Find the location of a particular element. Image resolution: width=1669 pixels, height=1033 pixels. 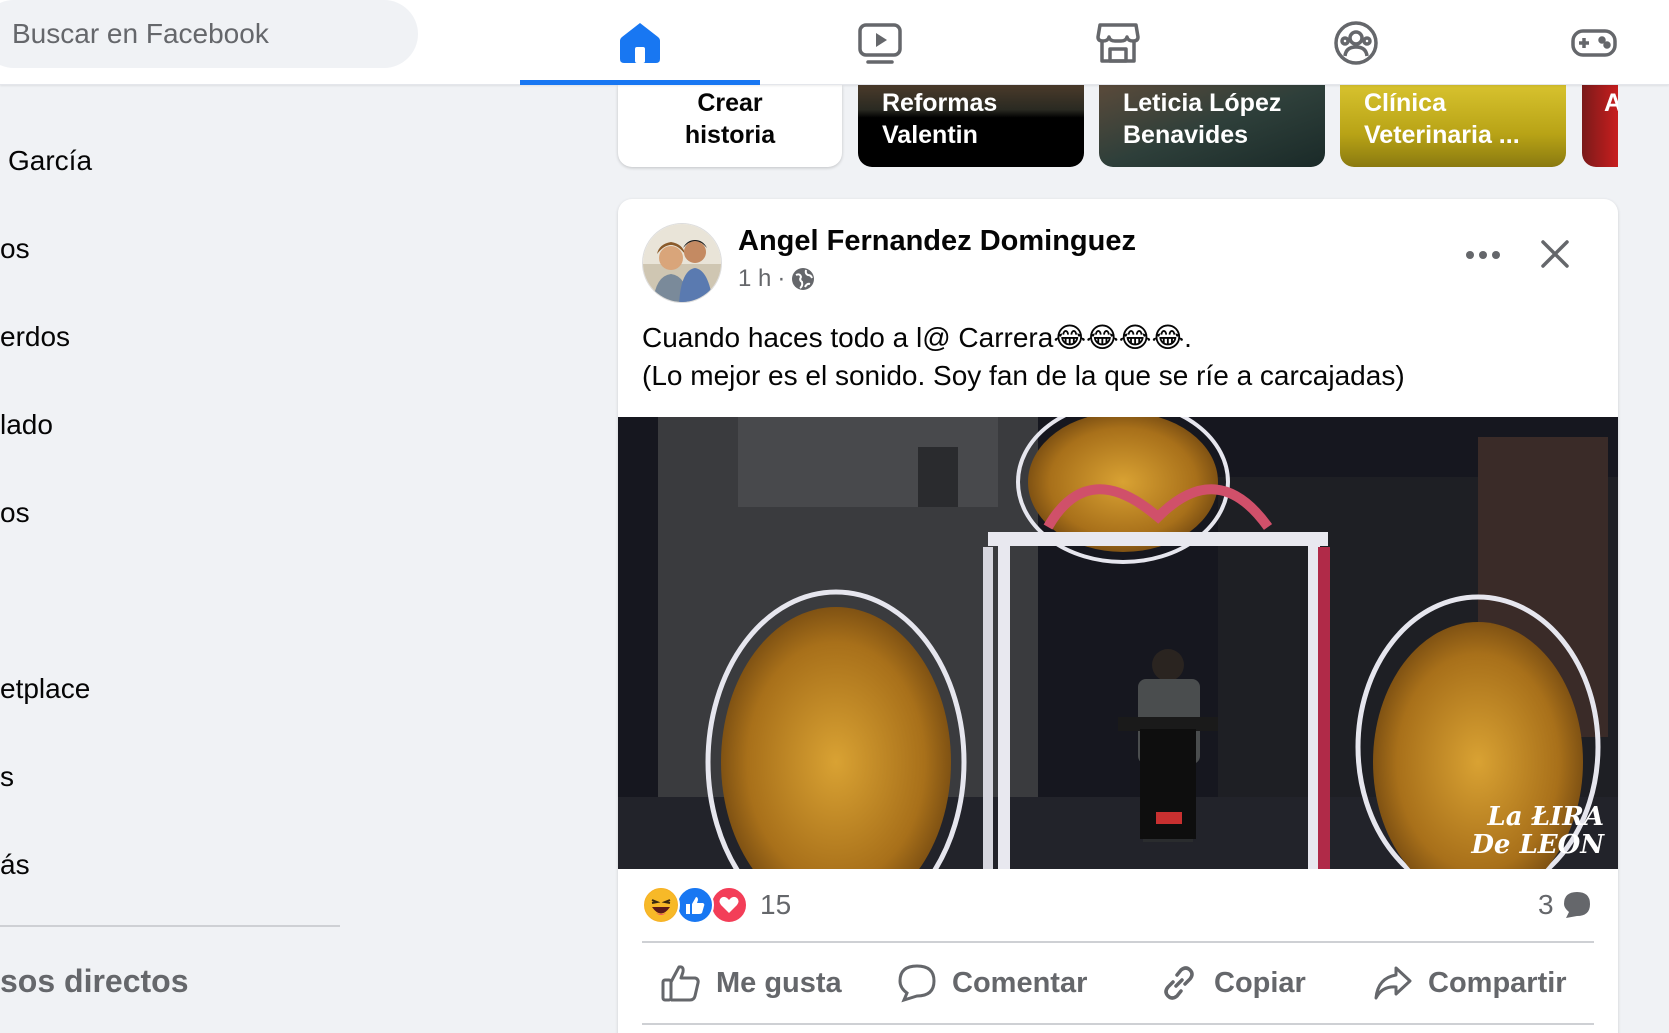

comment-count: 3 is located at coordinates (1565, 905).